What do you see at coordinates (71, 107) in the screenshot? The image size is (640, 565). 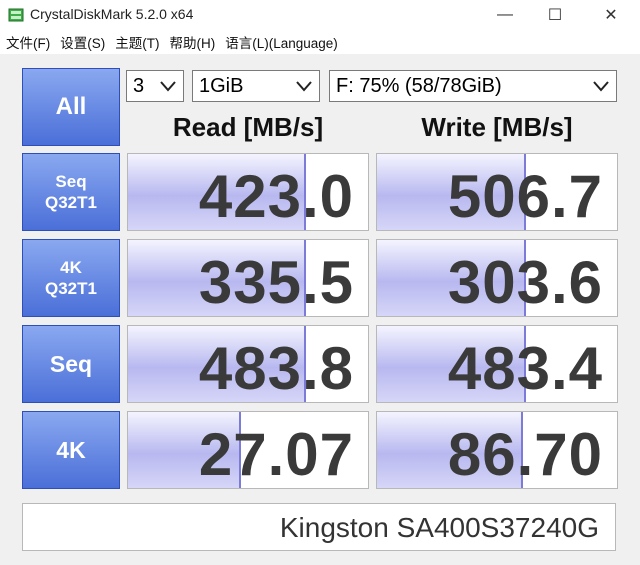 I see `all-button: All` at bounding box center [71, 107].